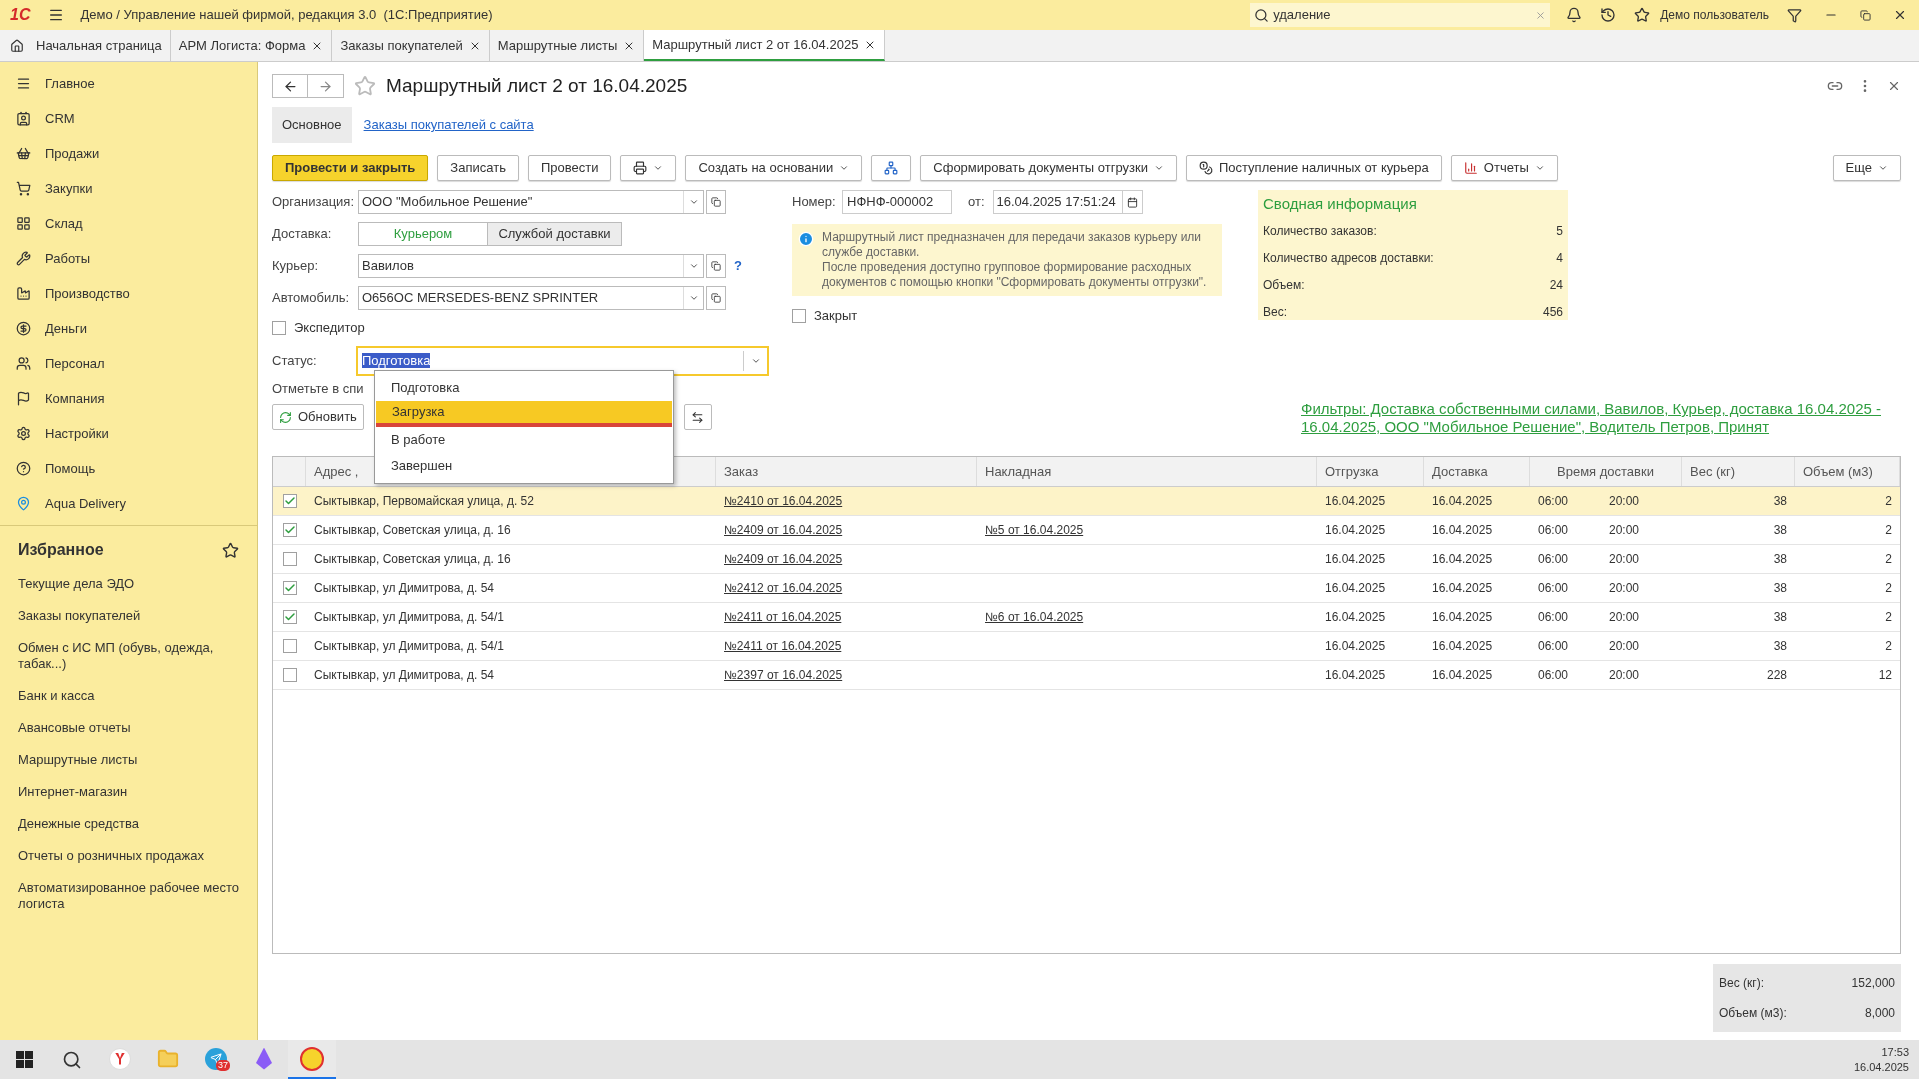 This screenshot has width=1919, height=1079. What do you see at coordinates (312, 1059) in the screenshot?
I see `taskbar-app` at bounding box center [312, 1059].